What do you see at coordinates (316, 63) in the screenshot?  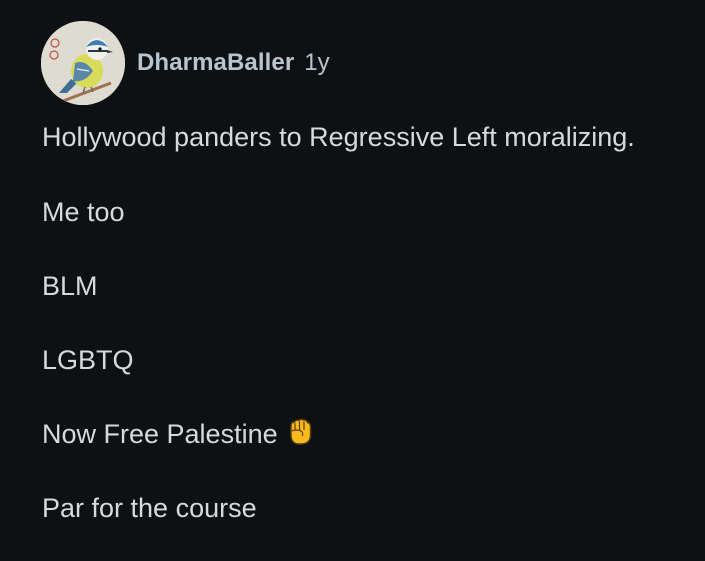 I see `comment-timestamp: 1y` at bounding box center [316, 63].